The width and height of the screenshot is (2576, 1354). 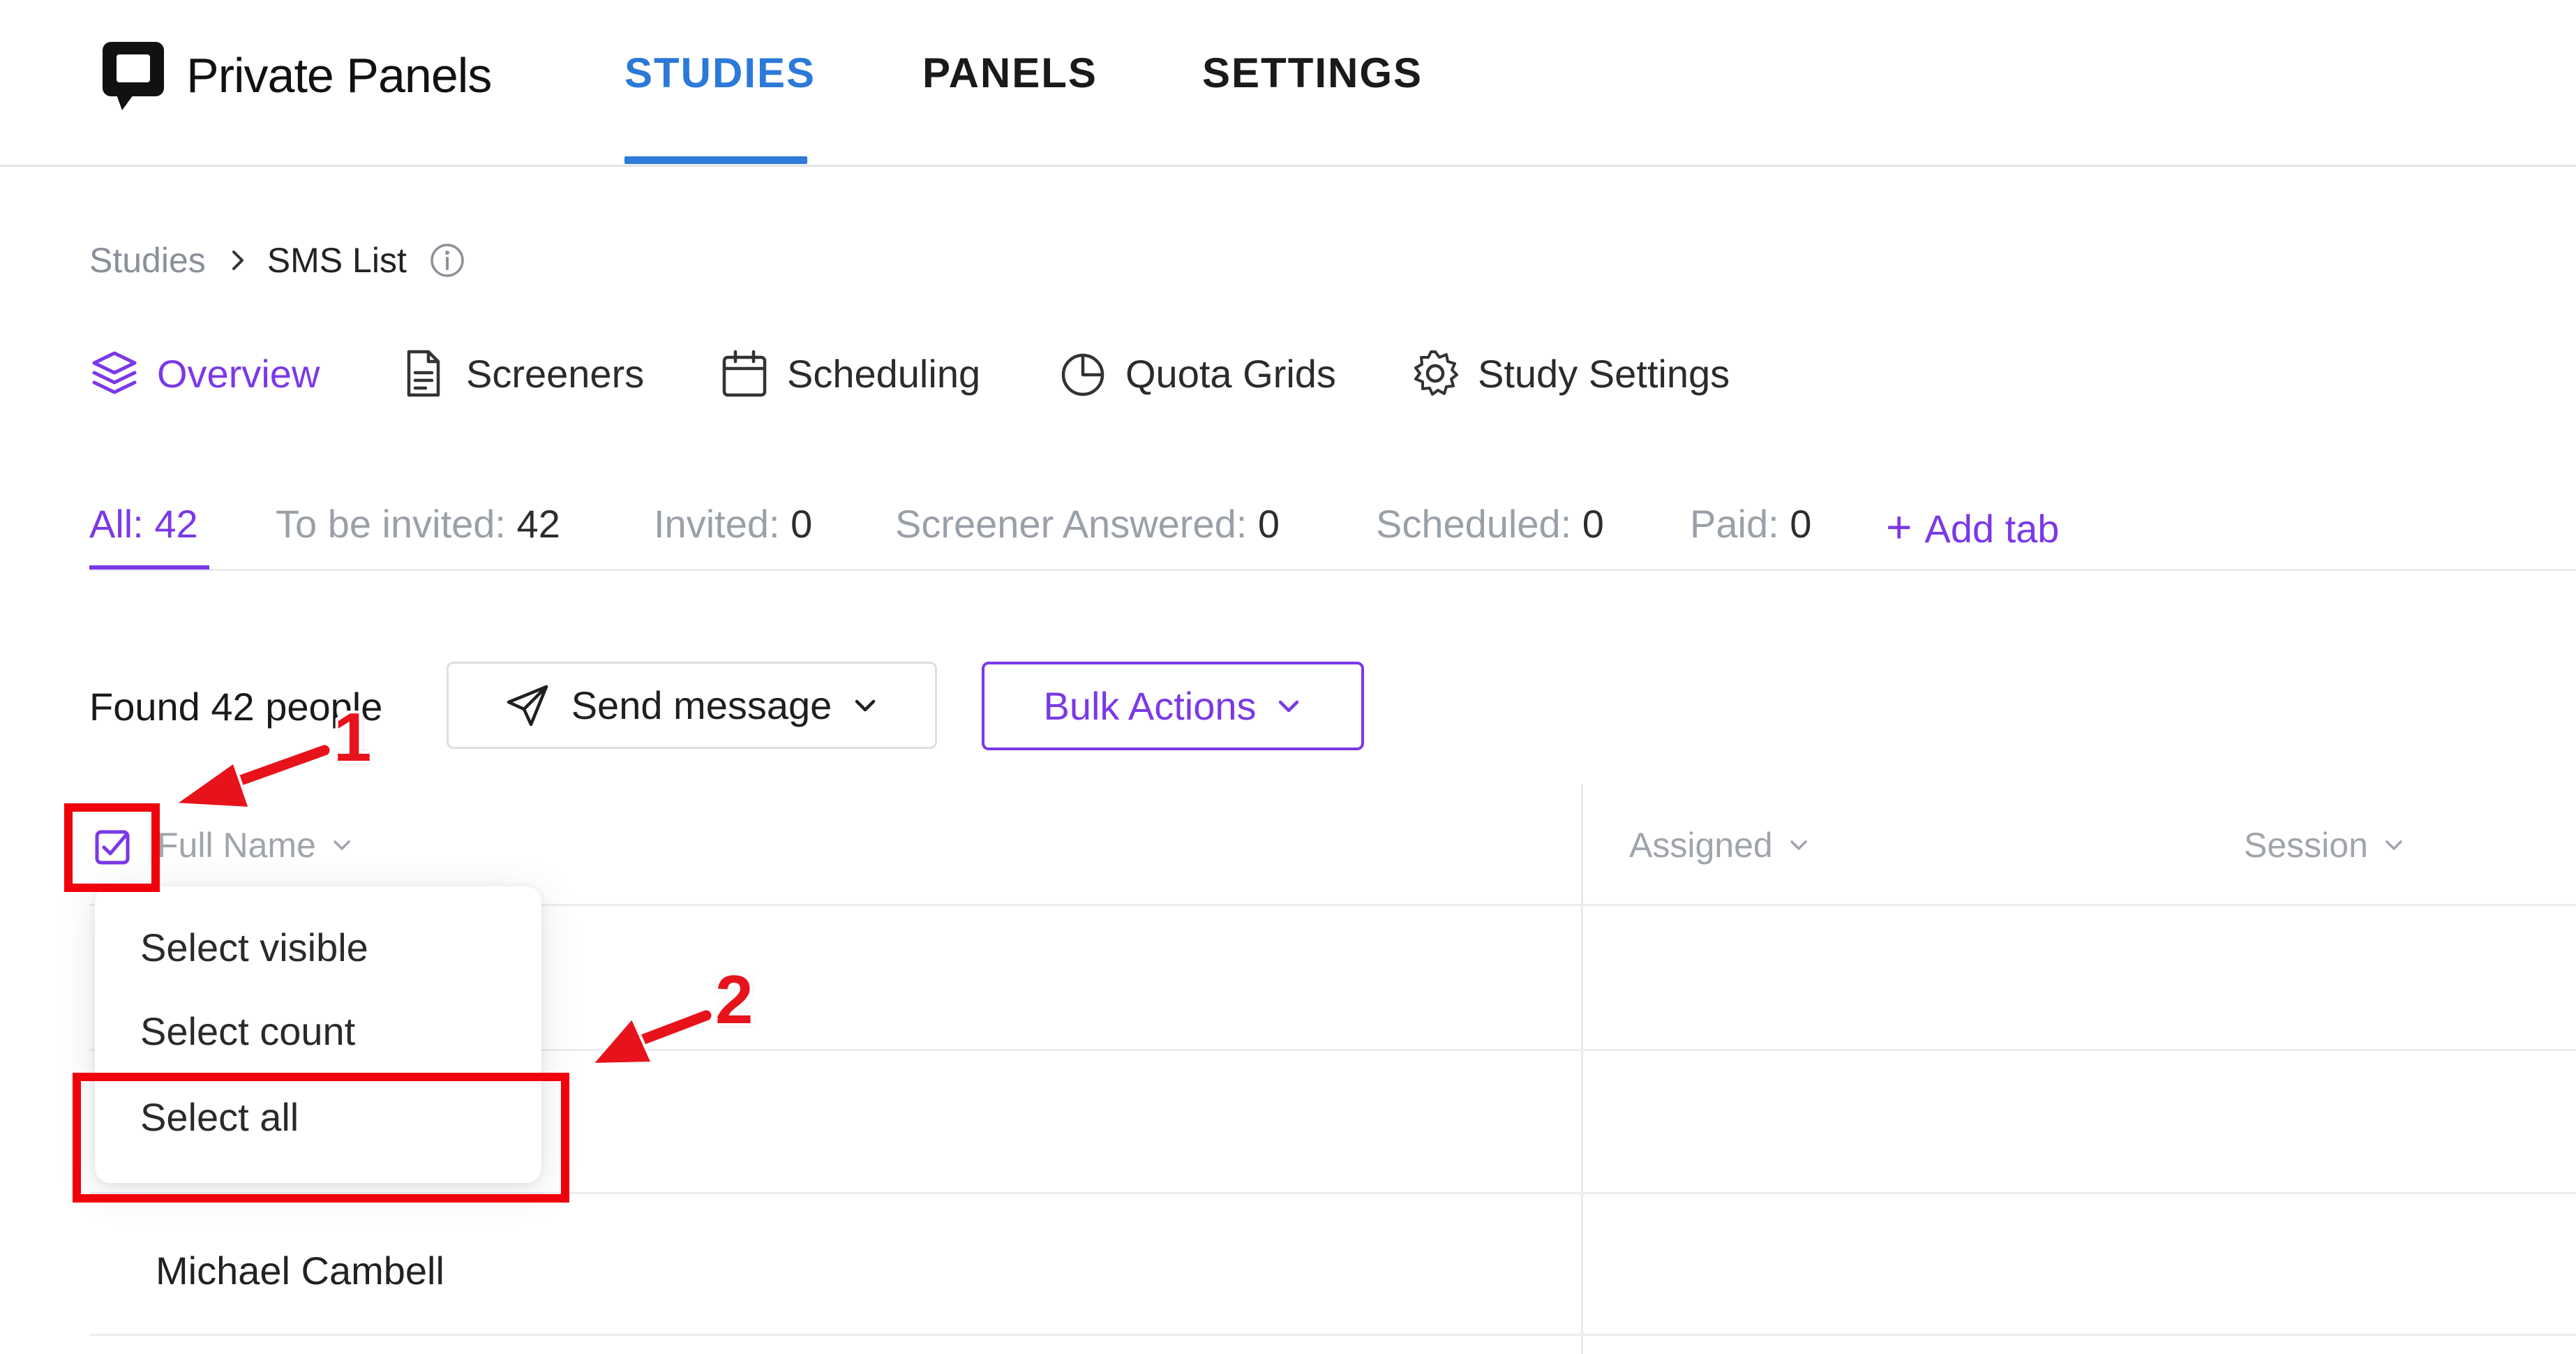 What do you see at coordinates (701, 705) in the screenshot?
I see `send-message-label: Send message` at bounding box center [701, 705].